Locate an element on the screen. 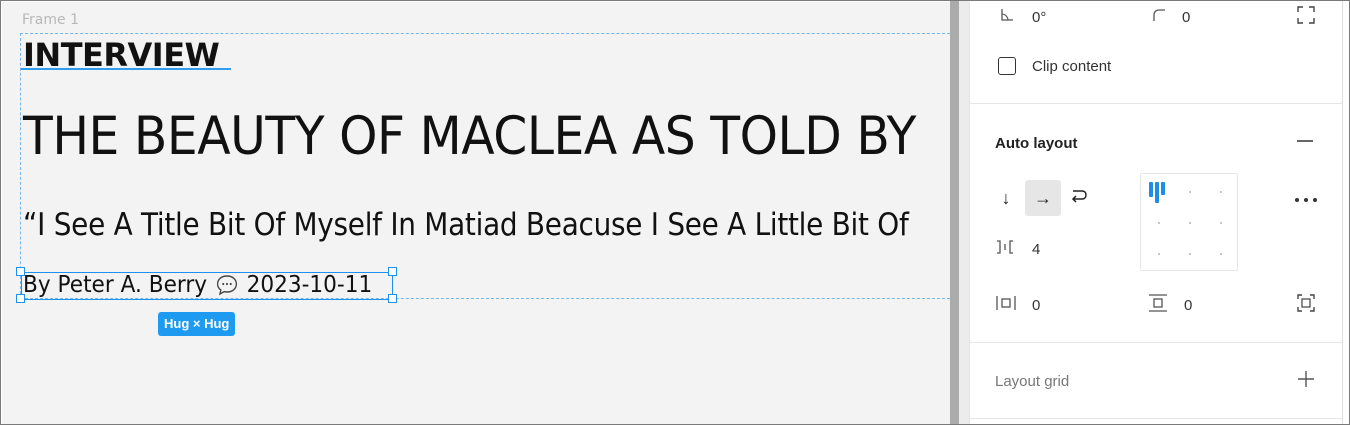  direction-controls: ↓ → is located at coordinates (1042, 198).